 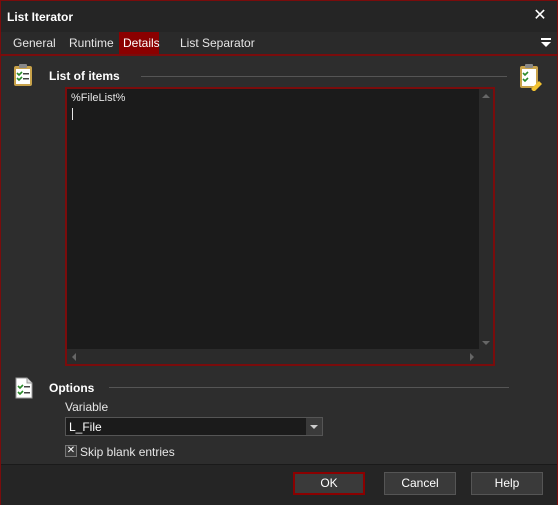 I want to click on clipboard-edit-icon, so click(x=531, y=77).